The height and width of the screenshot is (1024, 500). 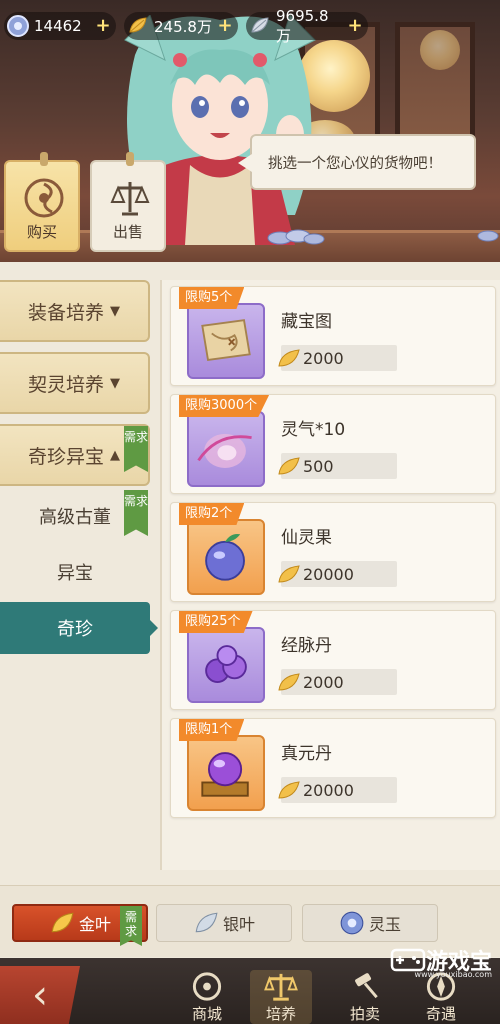 I want to click on currency-tab-silver: 银叶, so click(x=224, y=923).